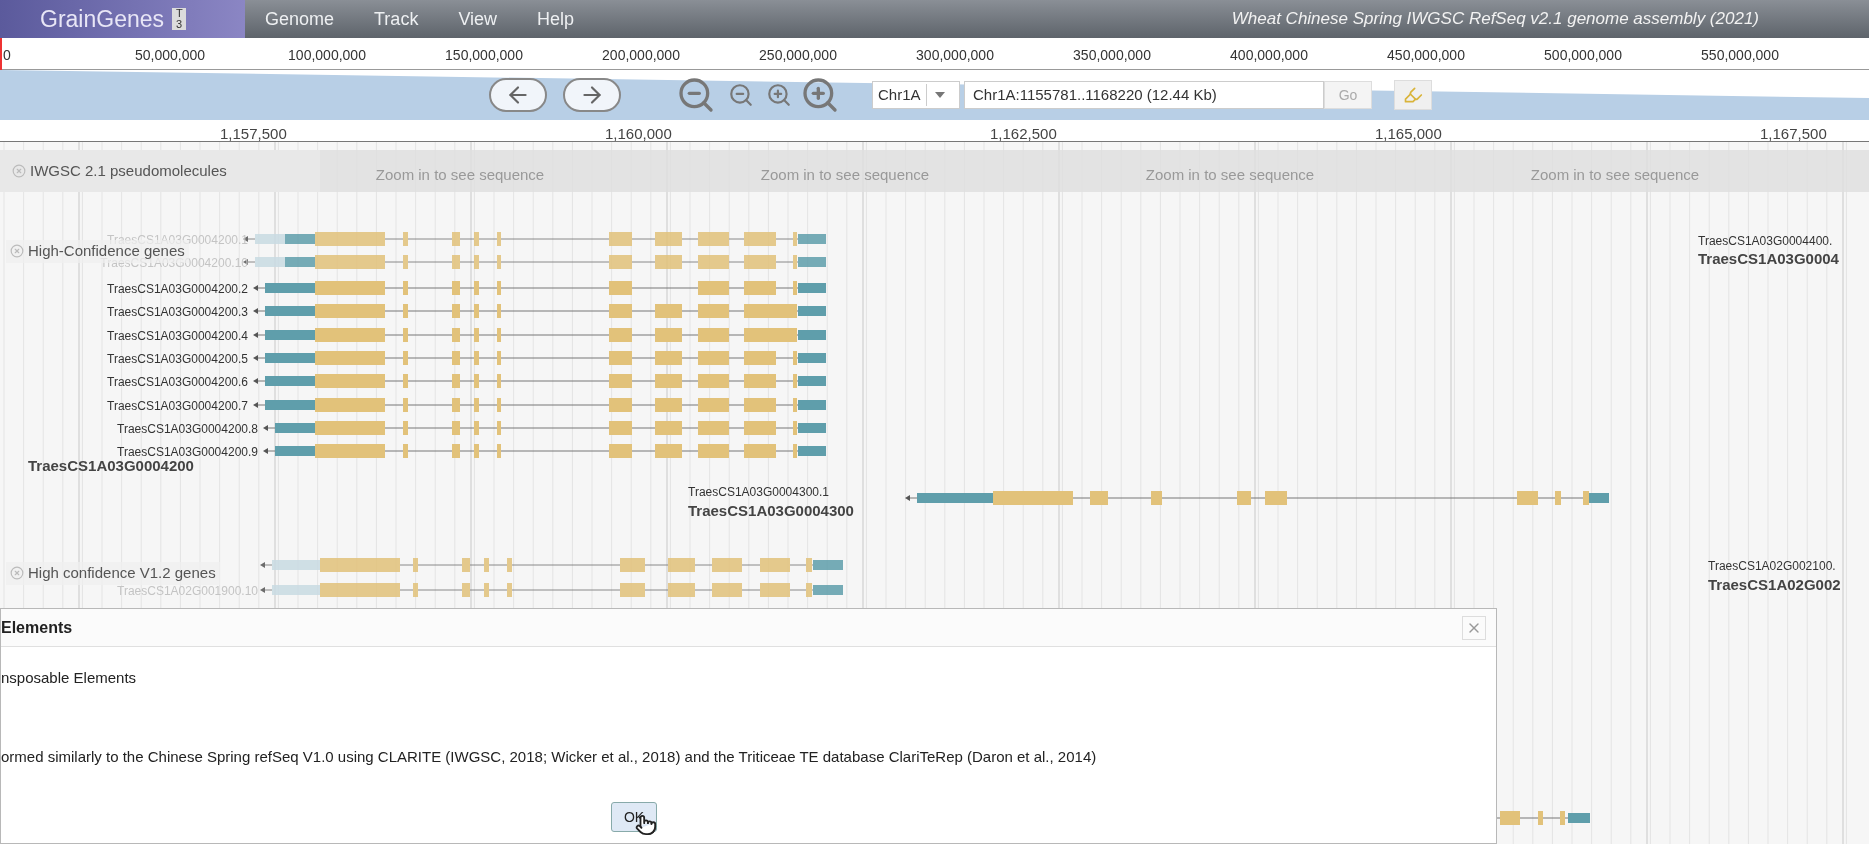 Image resolution: width=1869 pixels, height=844 pixels. I want to click on transcript-label: TraesCS1A03G0004300.1, so click(758, 492).